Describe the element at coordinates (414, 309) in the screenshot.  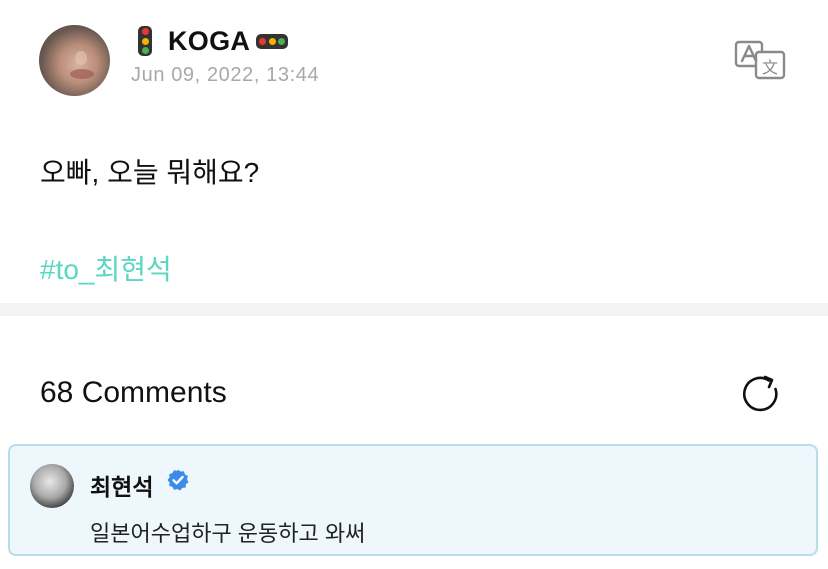
I see `section-divider` at that location.